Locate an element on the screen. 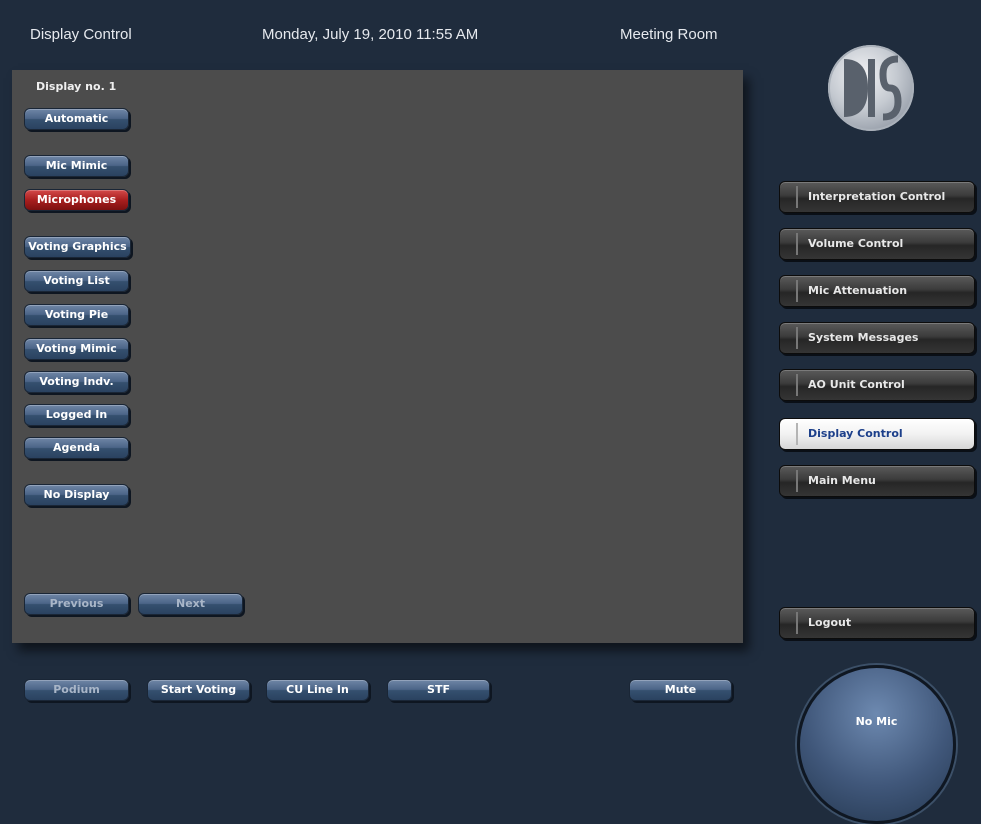  cu-line-in-button: CU Line In is located at coordinates (317, 690).